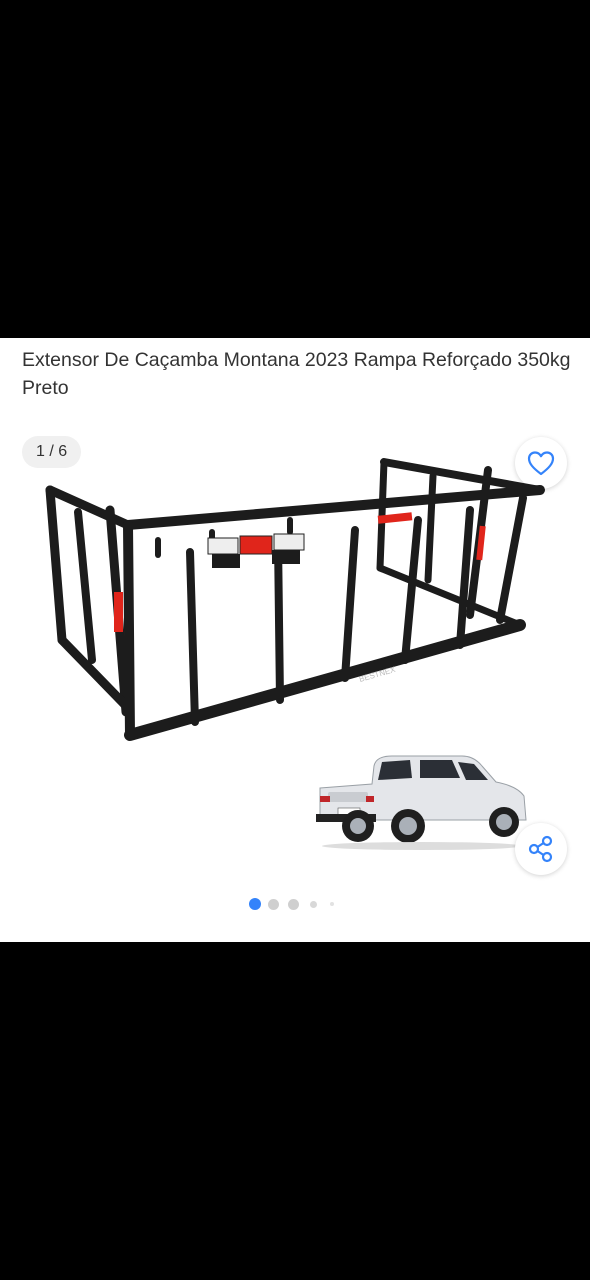  What do you see at coordinates (118, 612) in the screenshot?
I see `side-reflector` at bounding box center [118, 612].